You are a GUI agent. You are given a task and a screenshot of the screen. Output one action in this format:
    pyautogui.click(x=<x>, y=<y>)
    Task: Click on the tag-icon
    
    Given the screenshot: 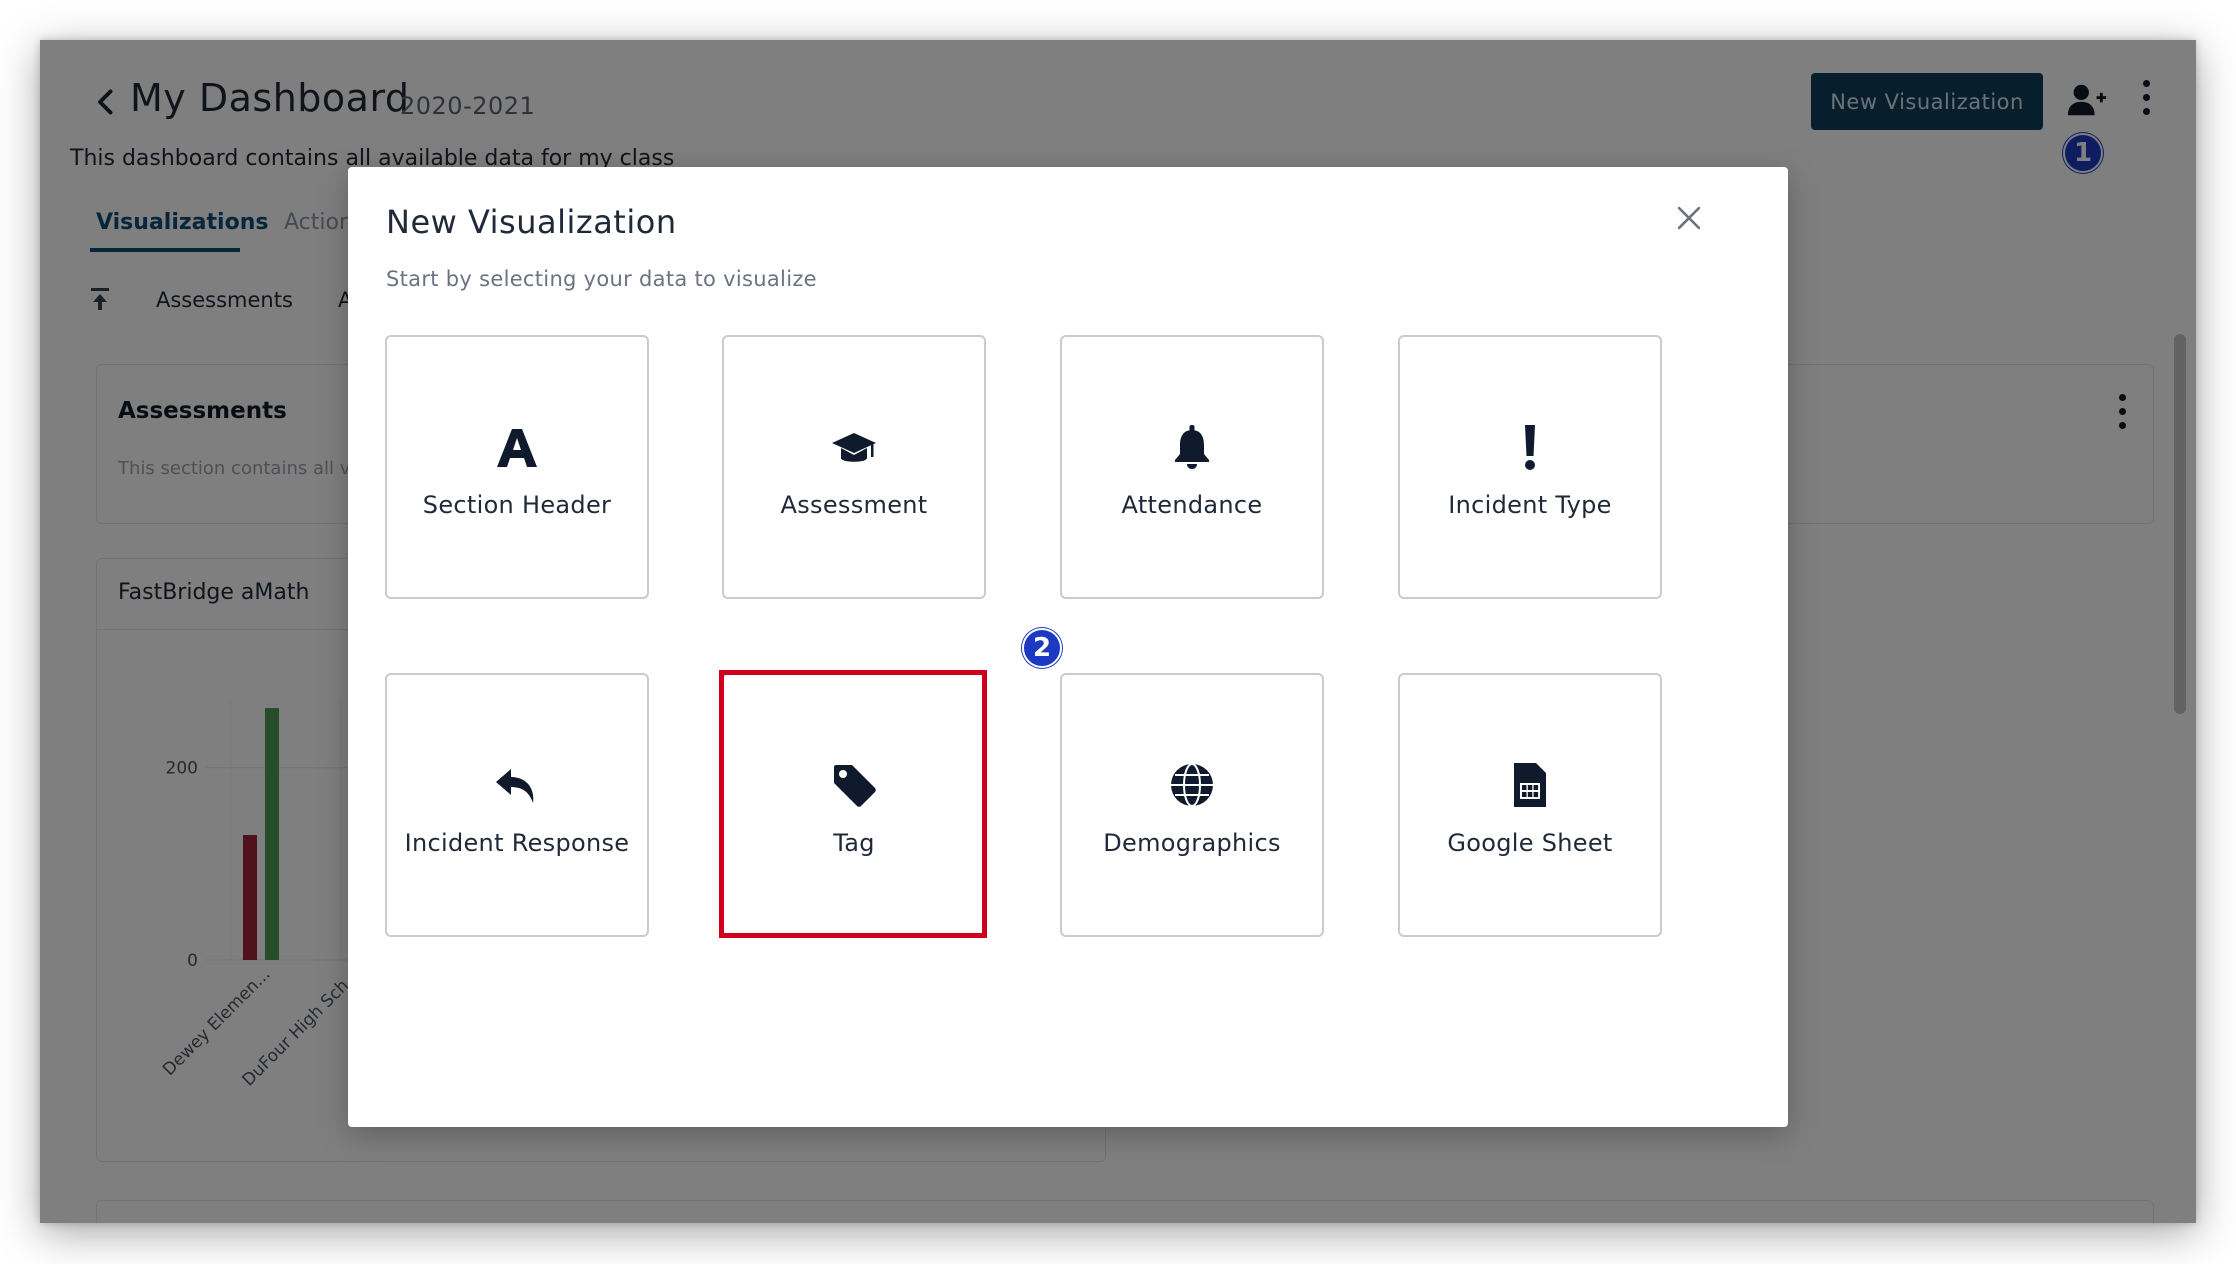 What is the action you would take?
    pyautogui.click(x=855, y=786)
    